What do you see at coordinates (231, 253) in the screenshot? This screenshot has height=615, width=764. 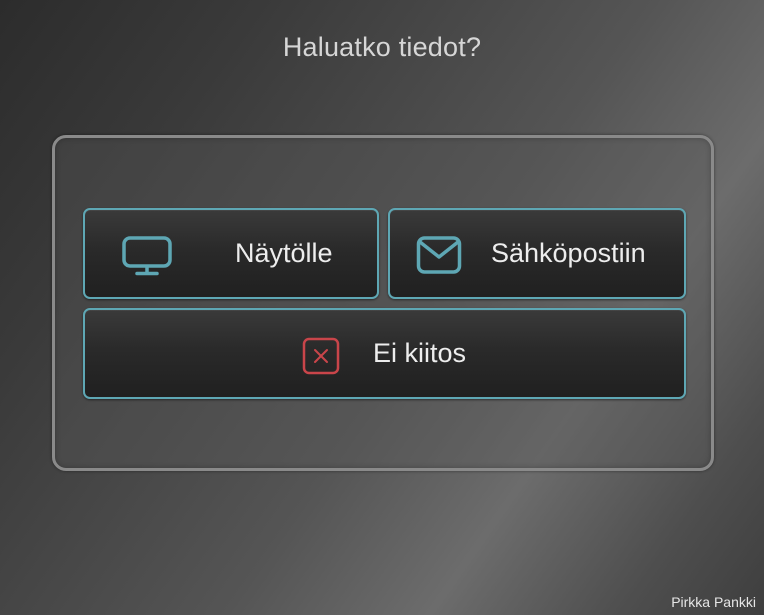 I see `show-on-screen-button: Näytölle` at bounding box center [231, 253].